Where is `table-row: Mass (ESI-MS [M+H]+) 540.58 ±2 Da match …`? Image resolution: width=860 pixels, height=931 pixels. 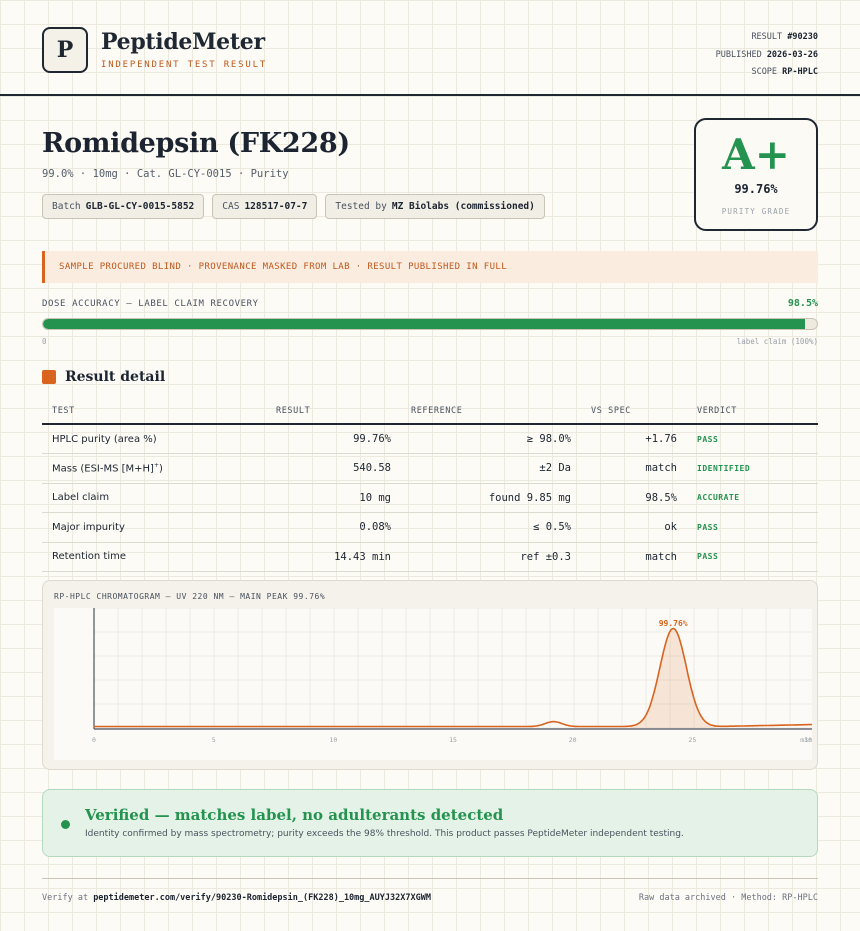
table-row: Mass (ESI-MS [M+H]+) 540.58 ±2 Da match … is located at coordinates (430, 468).